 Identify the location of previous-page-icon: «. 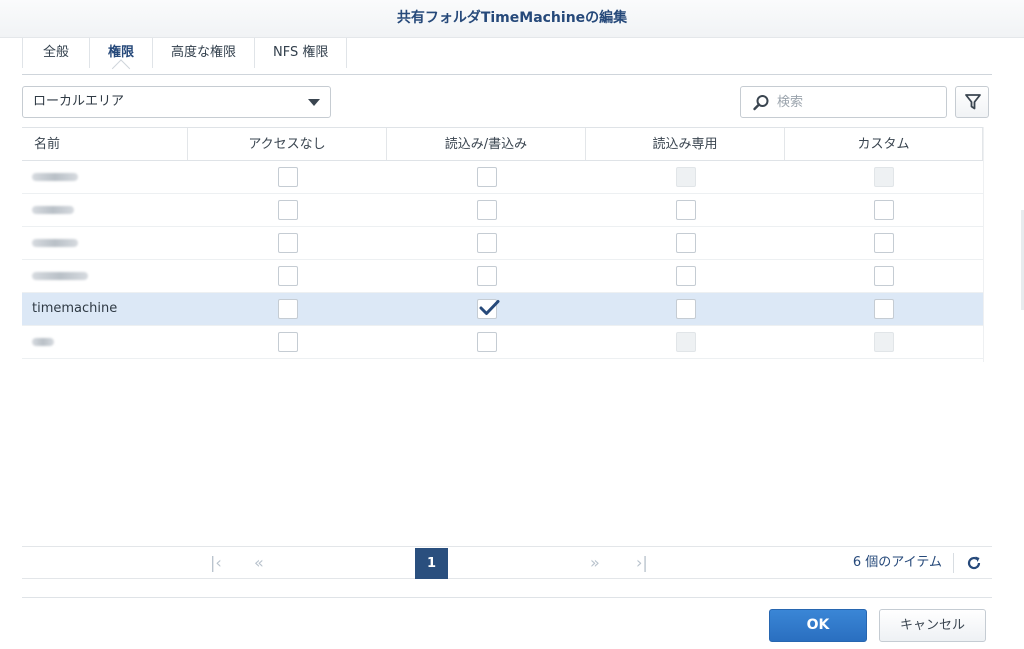
(259, 563).